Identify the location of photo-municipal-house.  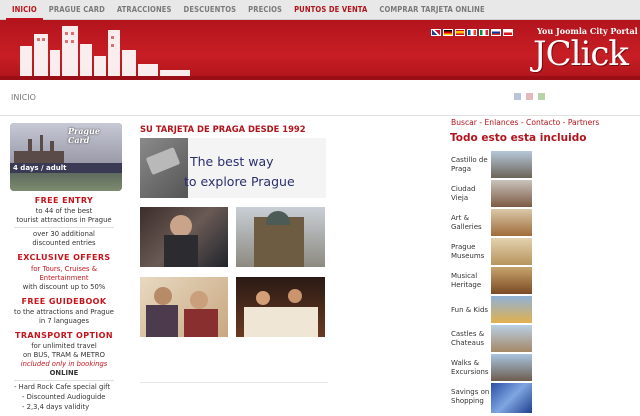
(280, 237).